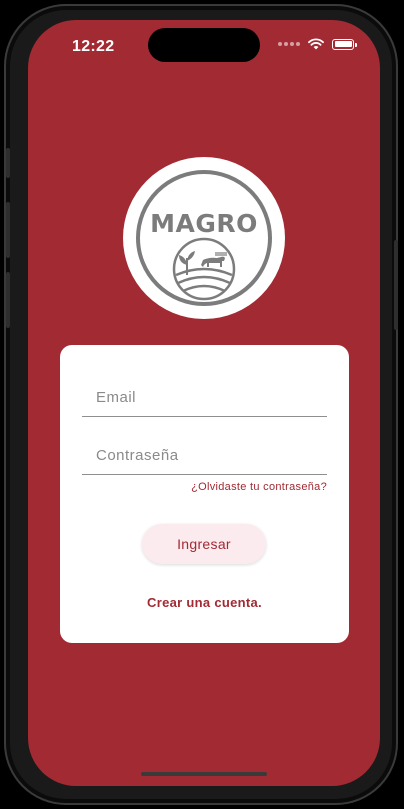 This screenshot has width=404, height=809. I want to click on home-indicator, so click(204, 774).